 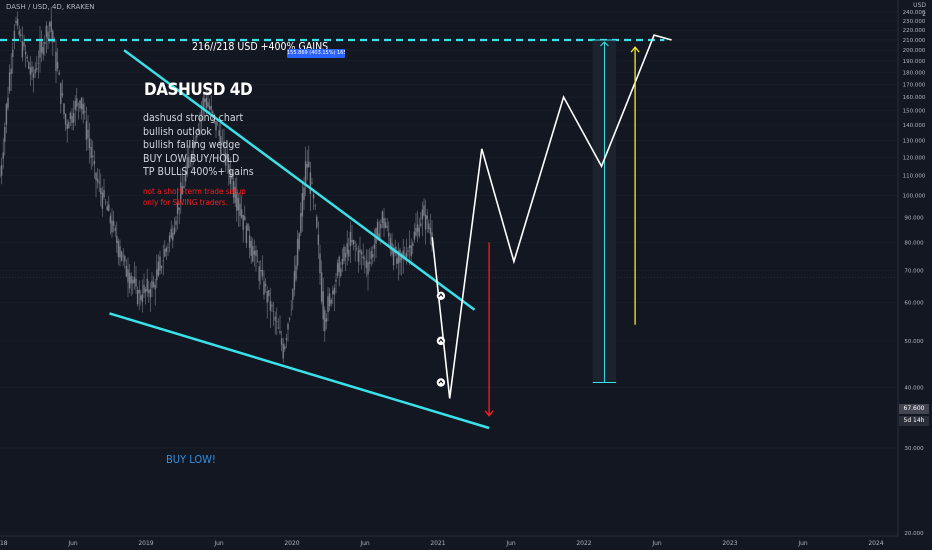 What do you see at coordinates (198, 90) in the screenshot?
I see `chart-title: DASHUSD 4D` at bounding box center [198, 90].